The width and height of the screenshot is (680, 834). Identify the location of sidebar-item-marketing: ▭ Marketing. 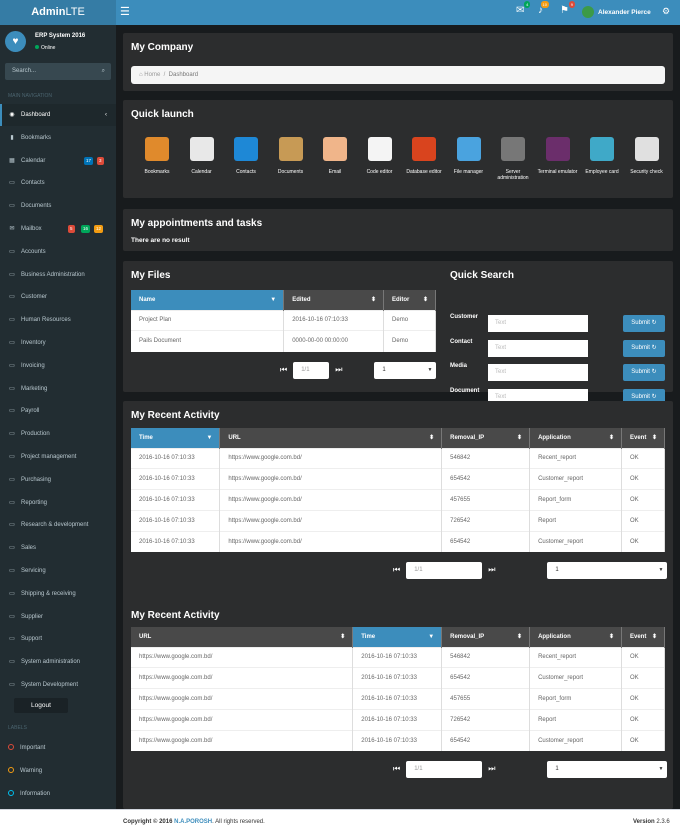
(58, 389).